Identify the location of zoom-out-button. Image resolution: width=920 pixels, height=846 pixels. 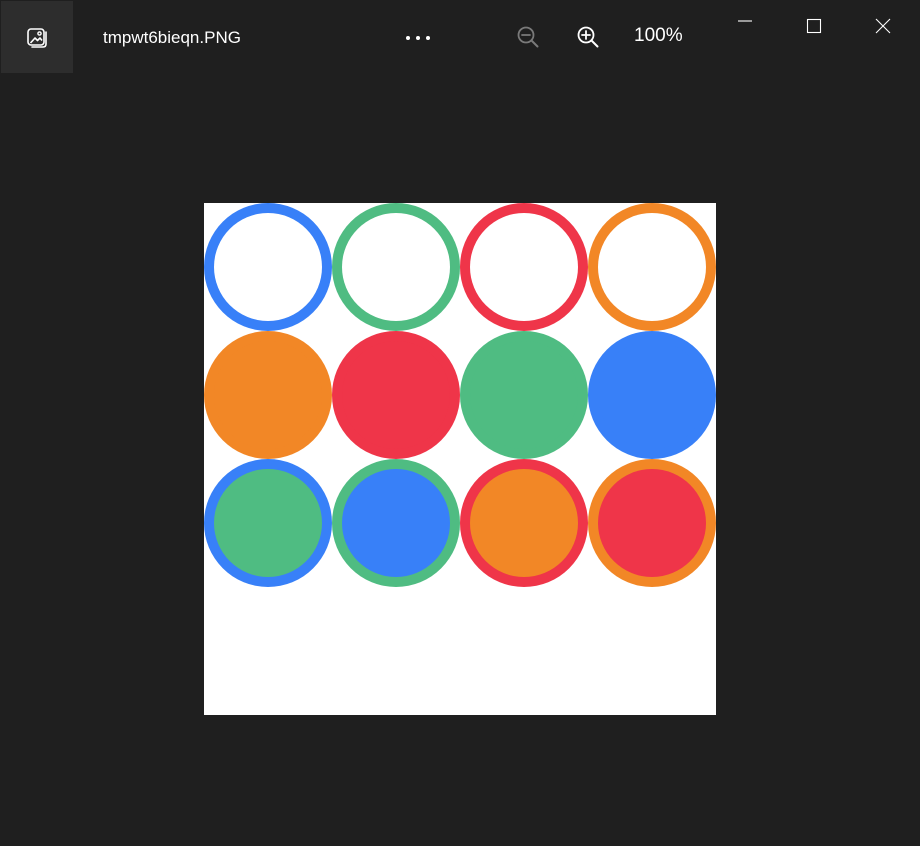
(528, 37).